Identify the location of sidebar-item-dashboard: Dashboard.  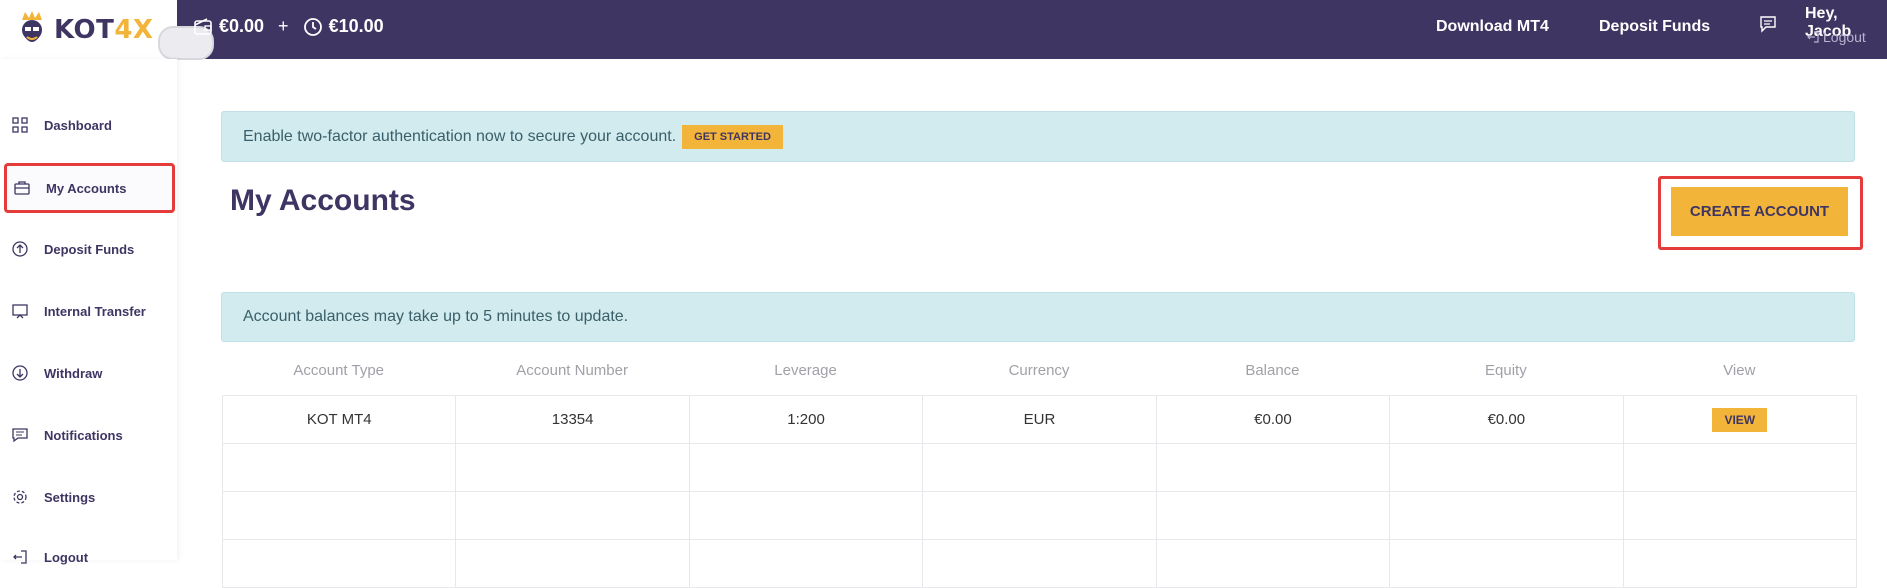
(90, 125).